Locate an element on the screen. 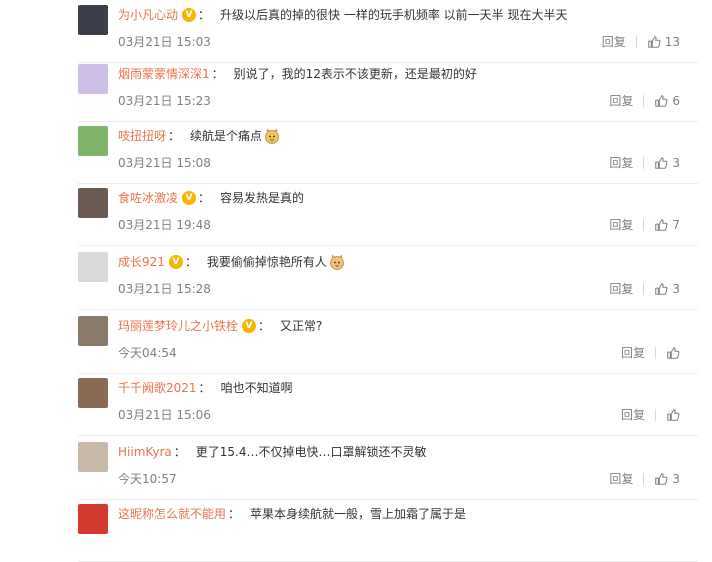  comment-text: 咱也不知道啊 is located at coordinates (256, 388).